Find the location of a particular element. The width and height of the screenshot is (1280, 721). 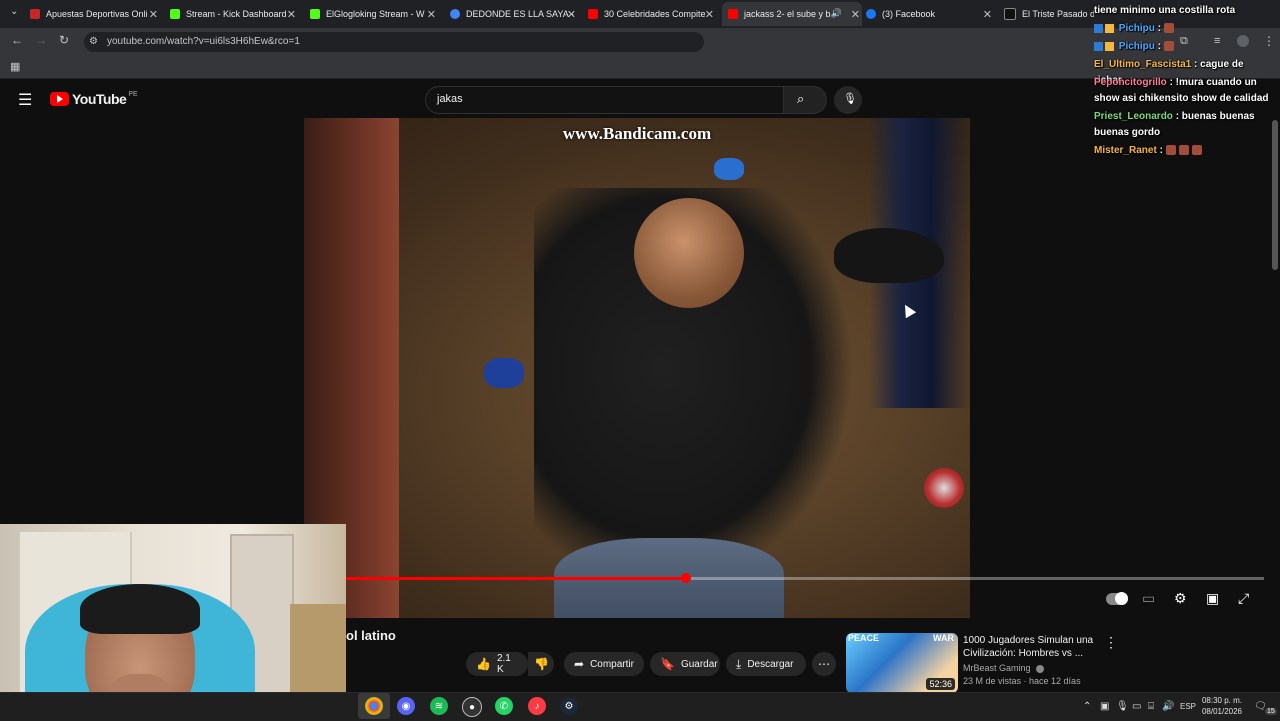

subtitles-icon: ▭ is located at coordinates (1148, 598).